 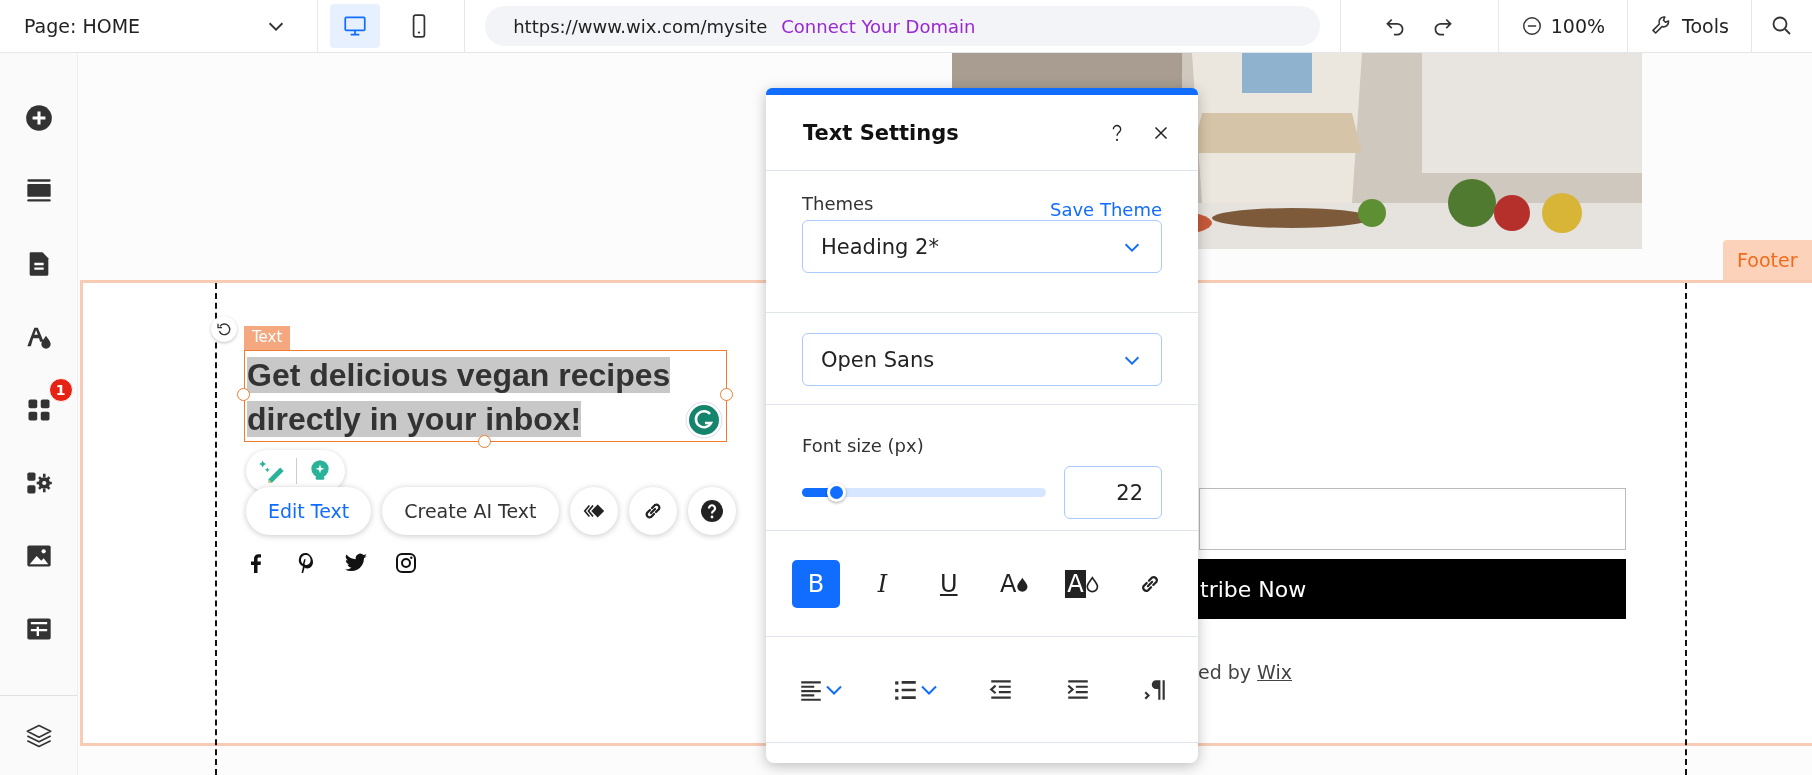 I want to click on create-ai-text-button: Create AI Text, so click(x=470, y=511).